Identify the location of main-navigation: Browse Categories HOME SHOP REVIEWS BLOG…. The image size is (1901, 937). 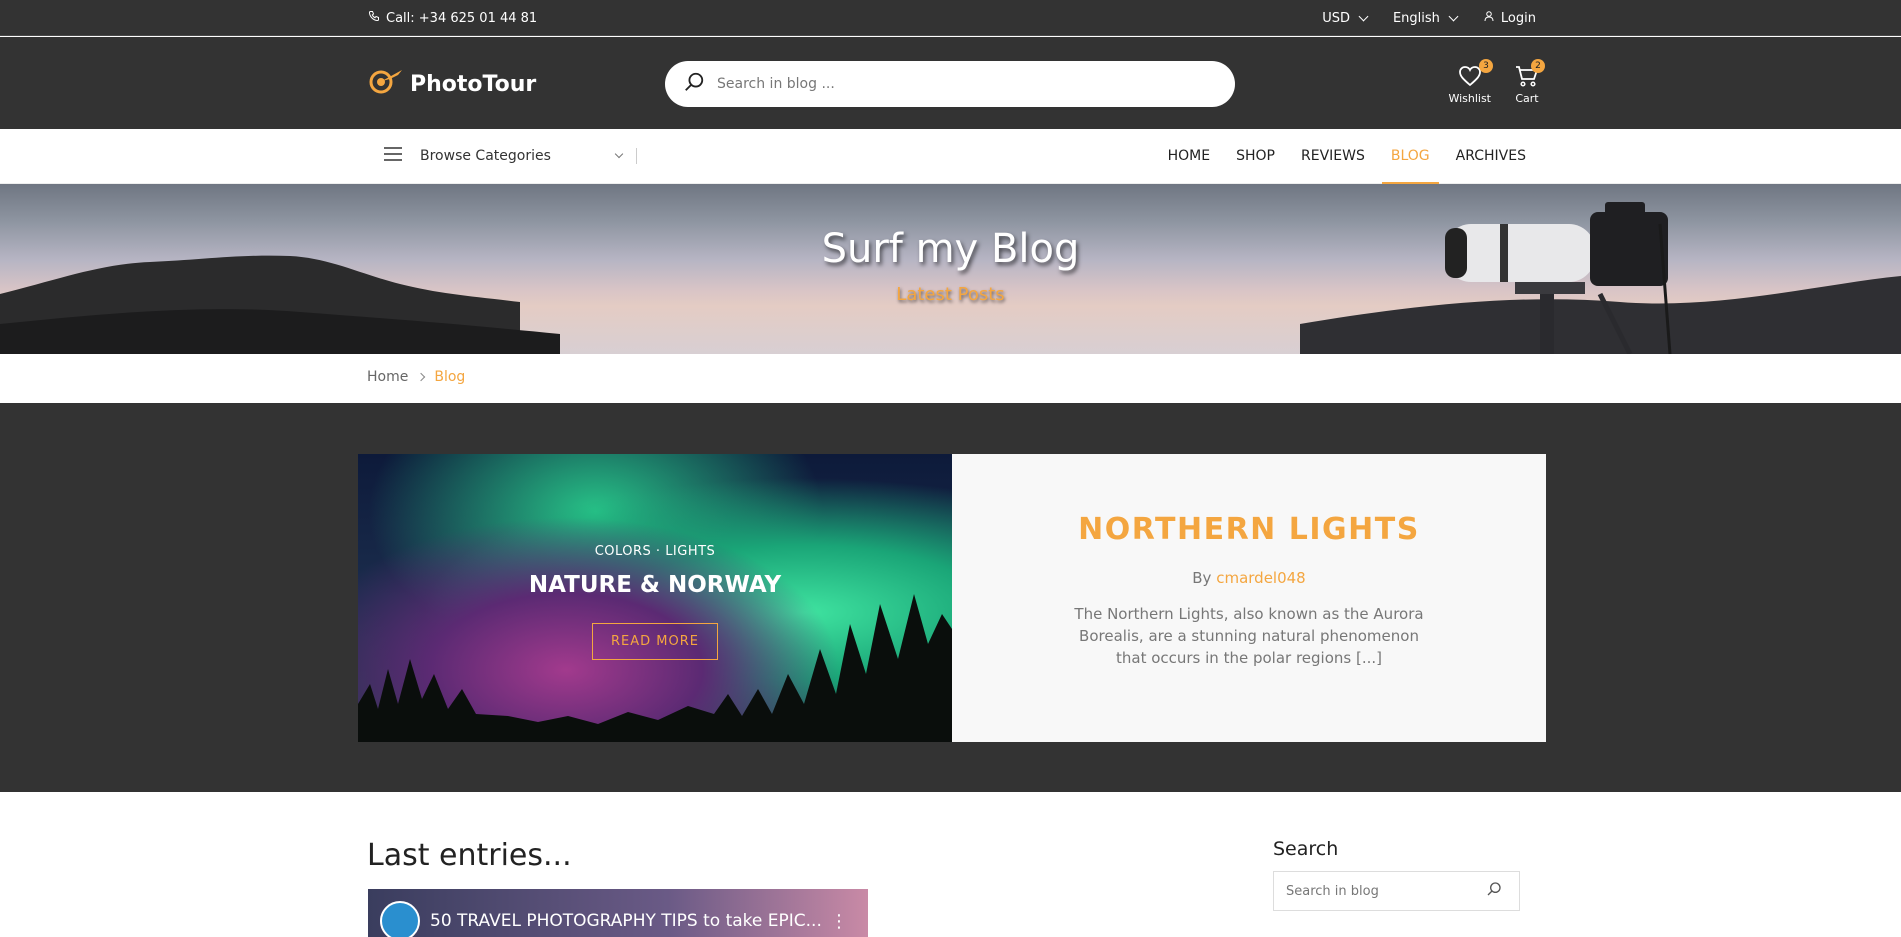
(950, 156).